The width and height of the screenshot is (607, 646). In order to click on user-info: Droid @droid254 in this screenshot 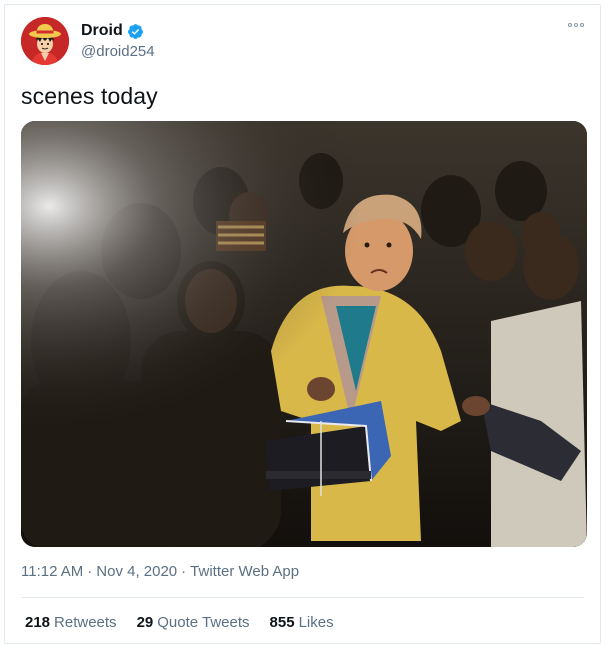, I will do `click(118, 40)`.